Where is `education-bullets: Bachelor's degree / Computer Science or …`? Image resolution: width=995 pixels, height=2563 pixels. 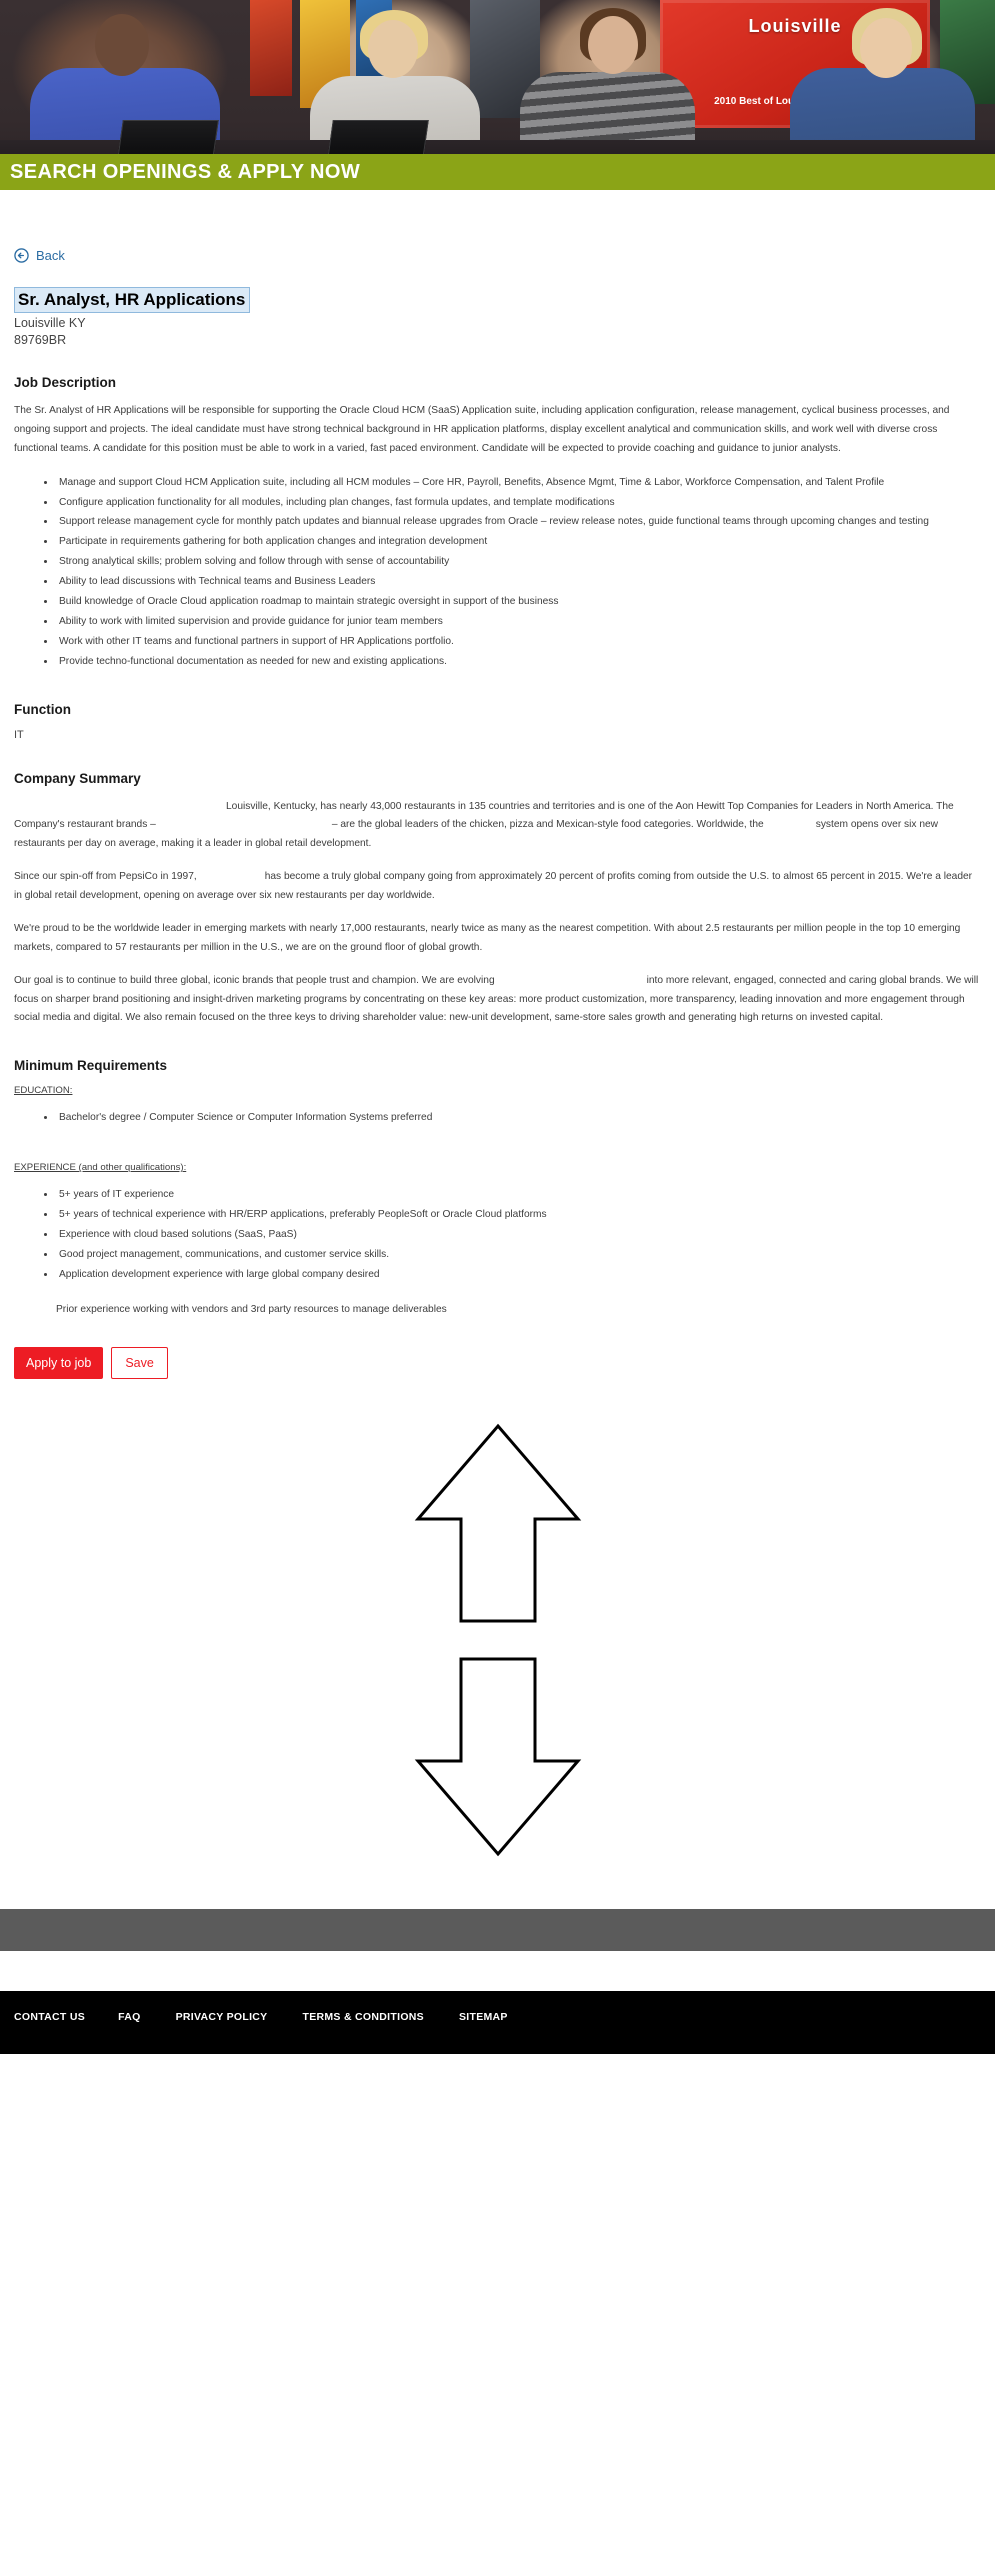
education-bullets: Bachelor's degree / Computer Science or … is located at coordinates (497, 1118).